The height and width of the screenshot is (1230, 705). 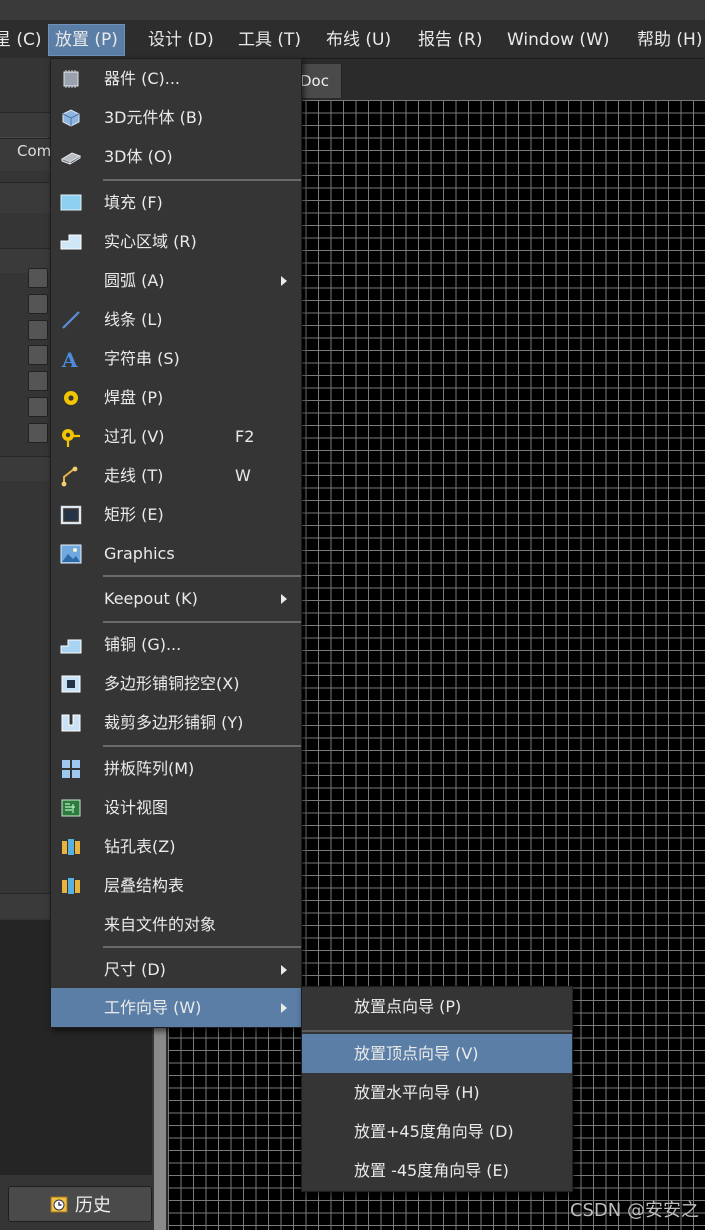 I want to click on menu-reports: 报告 (R), so click(x=450, y=40).